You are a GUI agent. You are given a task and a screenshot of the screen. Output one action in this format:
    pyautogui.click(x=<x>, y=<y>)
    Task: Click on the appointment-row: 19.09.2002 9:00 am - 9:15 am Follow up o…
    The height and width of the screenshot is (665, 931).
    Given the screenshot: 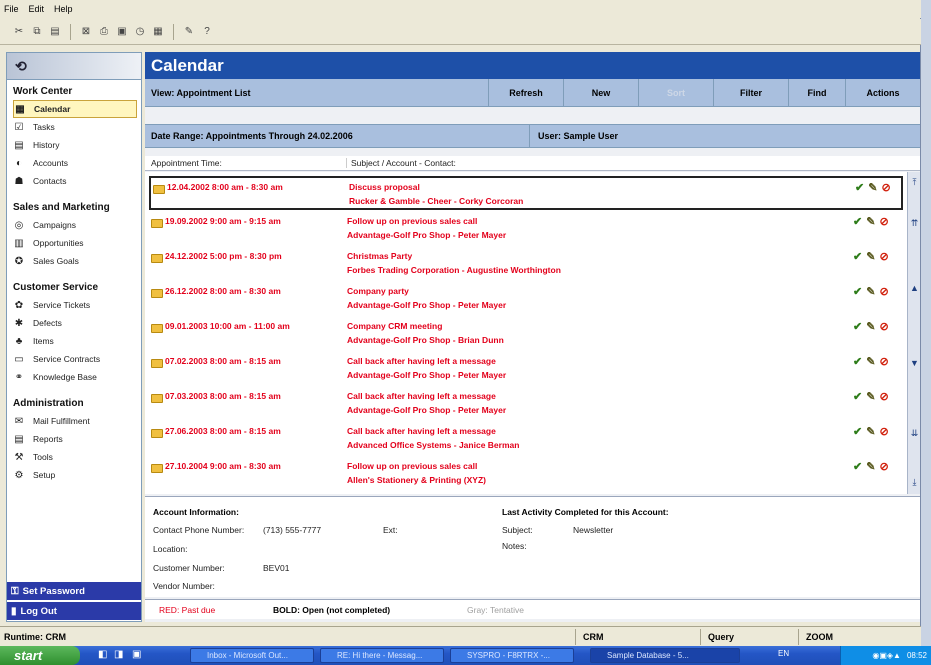 What is the action you would take?
    pyautogui.click(x=526, y=229)
    